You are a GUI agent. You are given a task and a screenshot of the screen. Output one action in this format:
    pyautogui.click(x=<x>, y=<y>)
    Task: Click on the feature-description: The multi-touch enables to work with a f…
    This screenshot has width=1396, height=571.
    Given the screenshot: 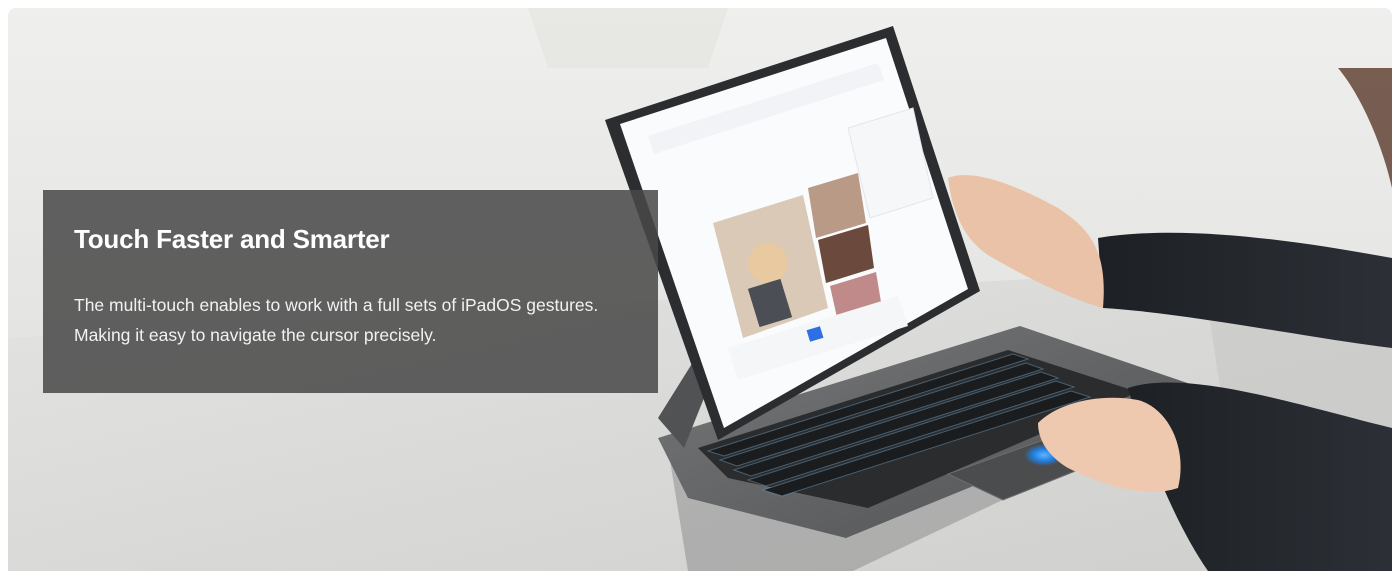 What is the action you would take?
    pyautogui.click(x=336, y=320)
    